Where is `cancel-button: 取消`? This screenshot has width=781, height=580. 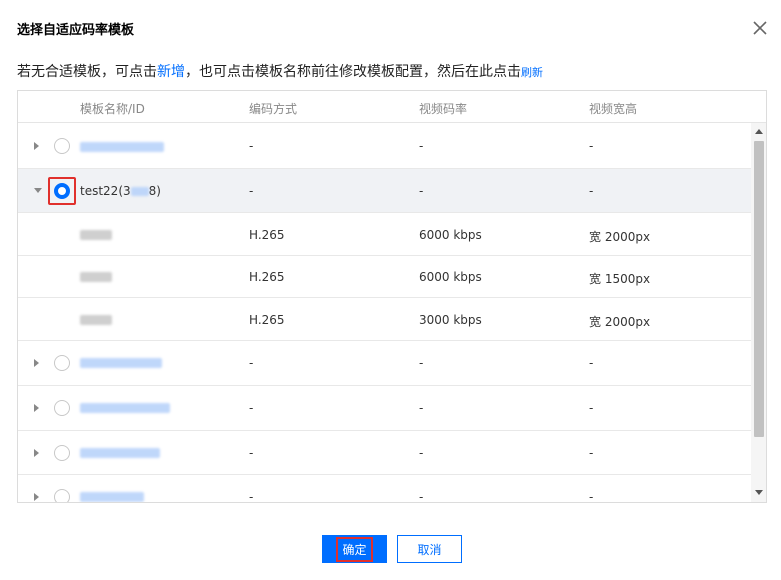 cancel-button: 取消 is located at coordinates (429, 549).